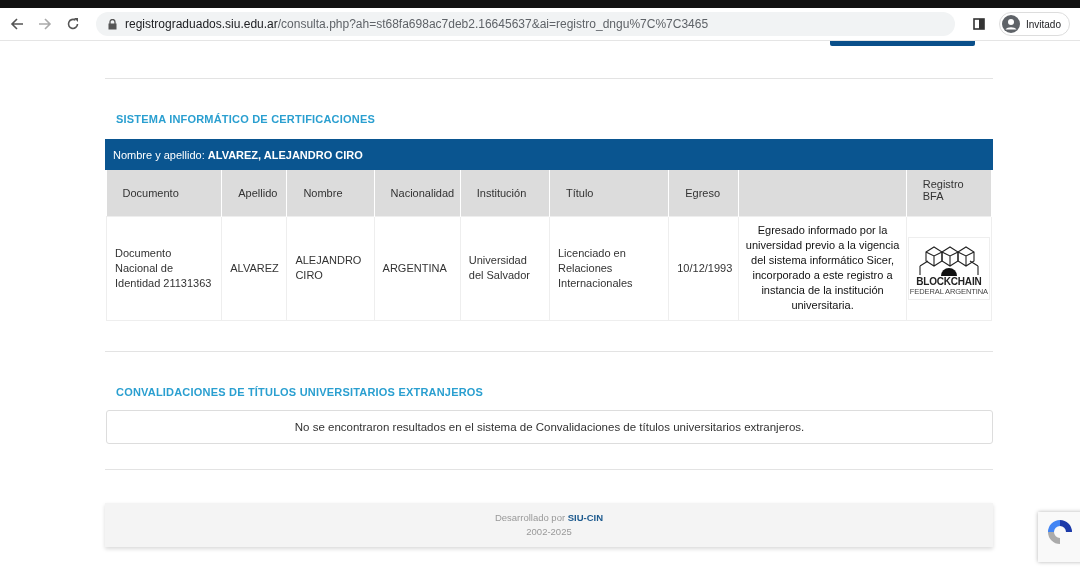  What do you see at coordinates (609, 193) in the screenshot?
I see `column-header: Título` at bounding box center [609, 193].